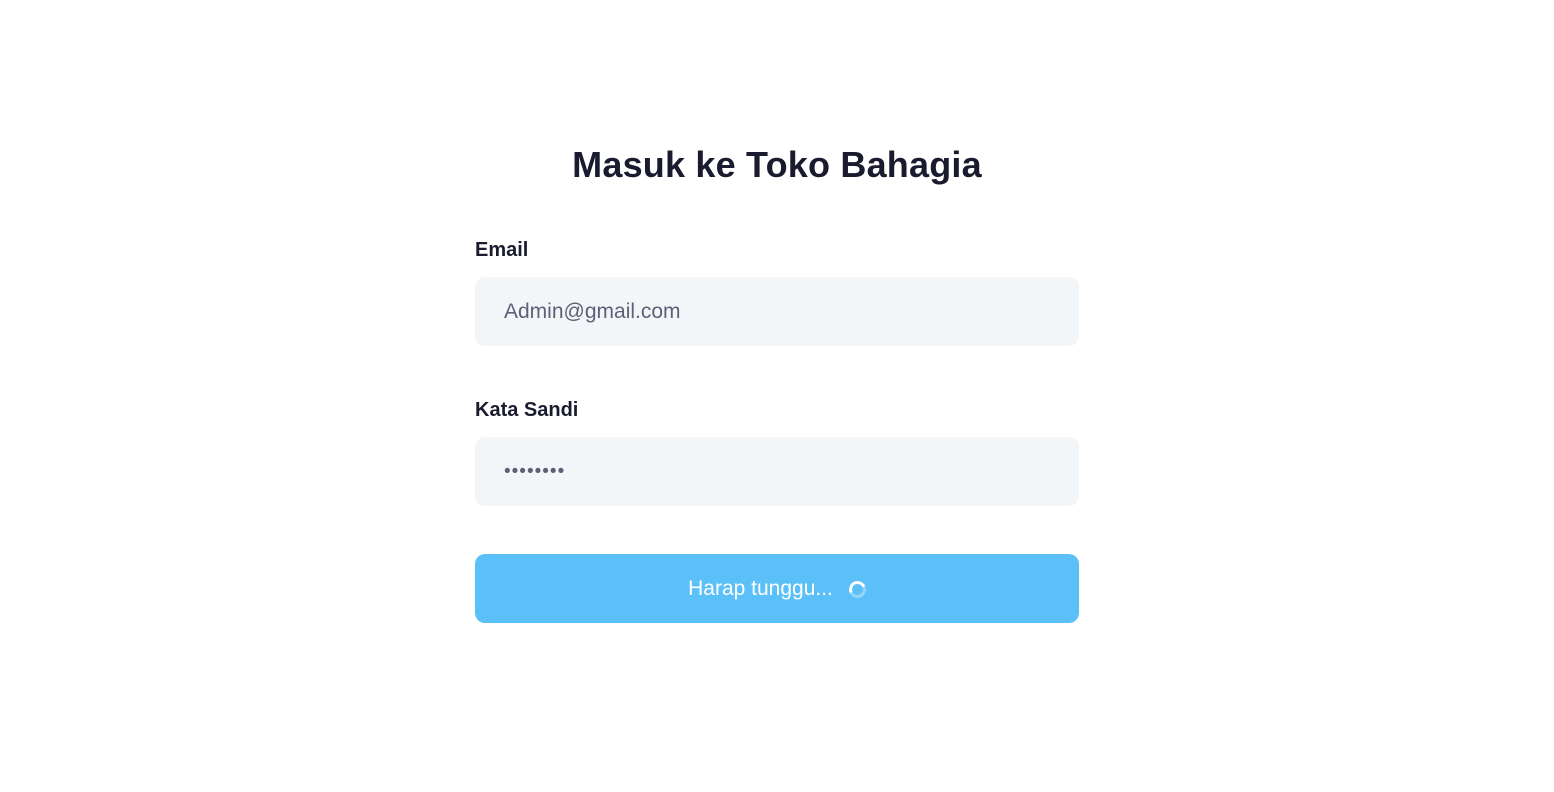 The height and width of the screenshot is (792, 1554). Describe the element at coordinates (777, 164) in the screenshot. I see `page-title: Masuk ke Toko Bahagia` at that location.